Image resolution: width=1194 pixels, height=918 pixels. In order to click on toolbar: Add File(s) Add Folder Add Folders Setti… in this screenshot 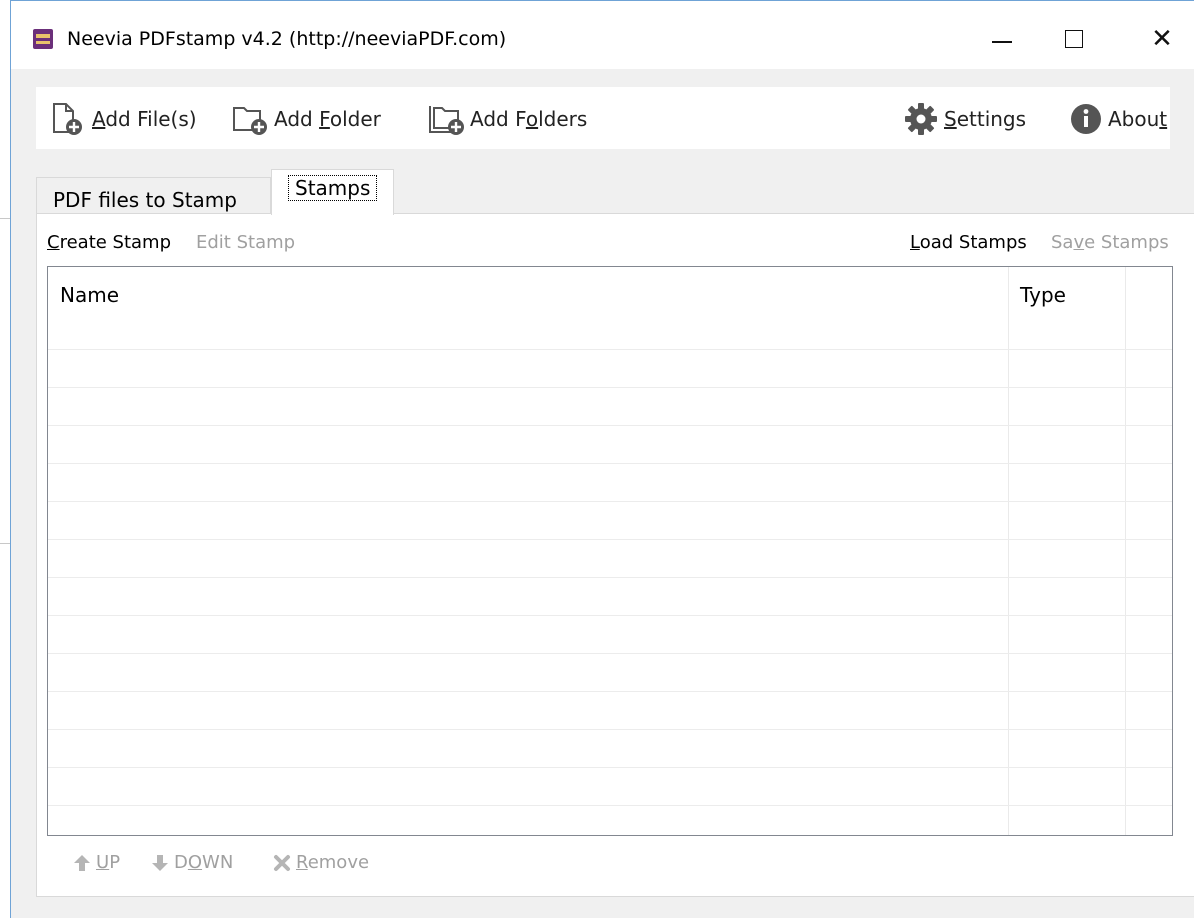, I will do `click(603, 118)`.